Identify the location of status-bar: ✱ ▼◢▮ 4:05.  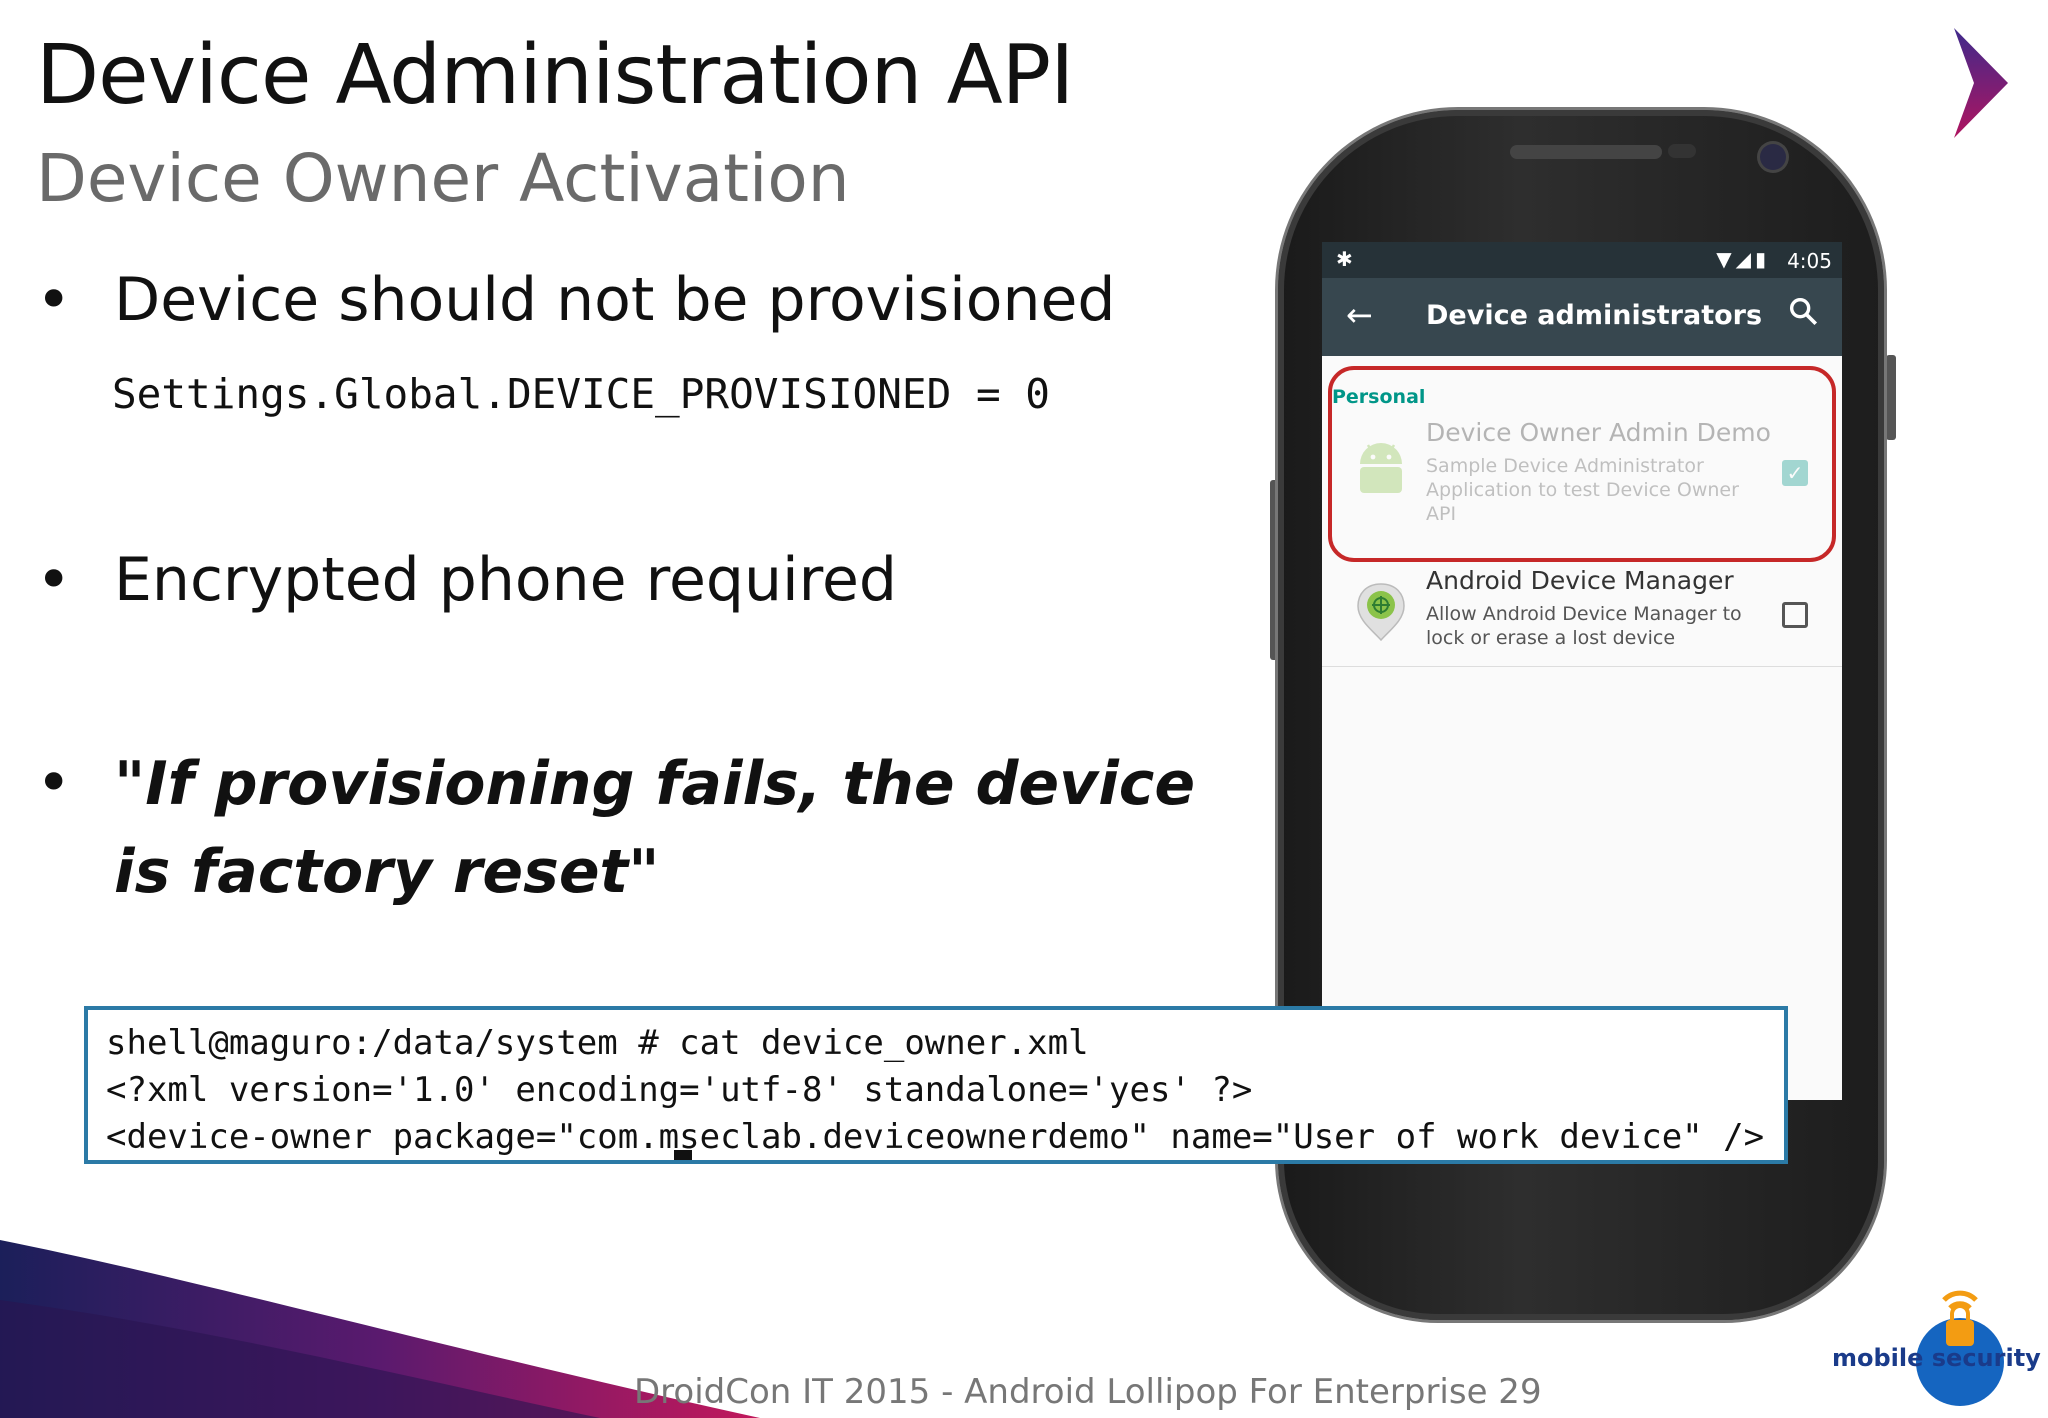
(1582, 260).